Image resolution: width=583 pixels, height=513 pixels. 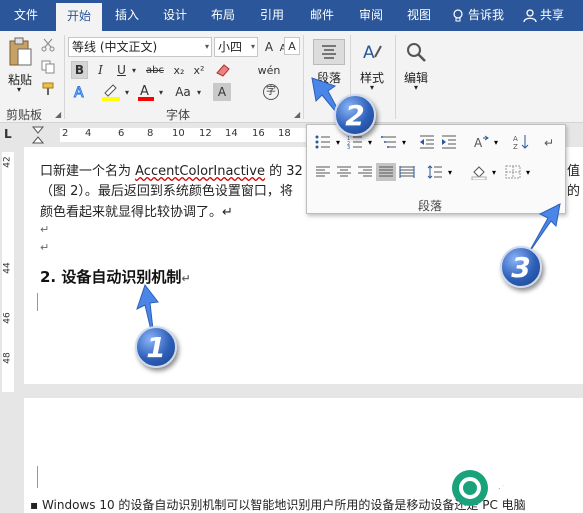 What do you see at coordinates (521, 267) in the screenshot?
I see `callout-badge-3: 3` at bounding box center [521, 267].